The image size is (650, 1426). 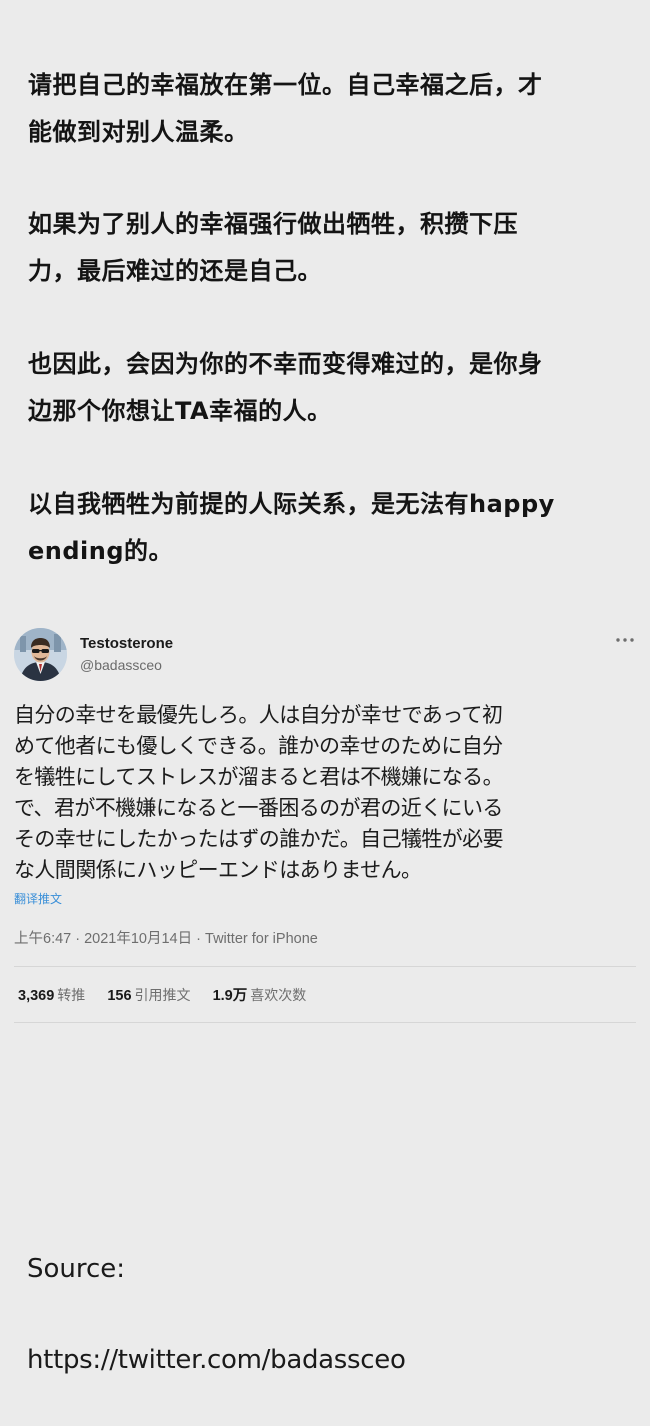 What do you see at coordinates (138, 132) in the screenshot?
I see `quote-line: 能做到对别人温柔。` at bounding box center [138, 132].